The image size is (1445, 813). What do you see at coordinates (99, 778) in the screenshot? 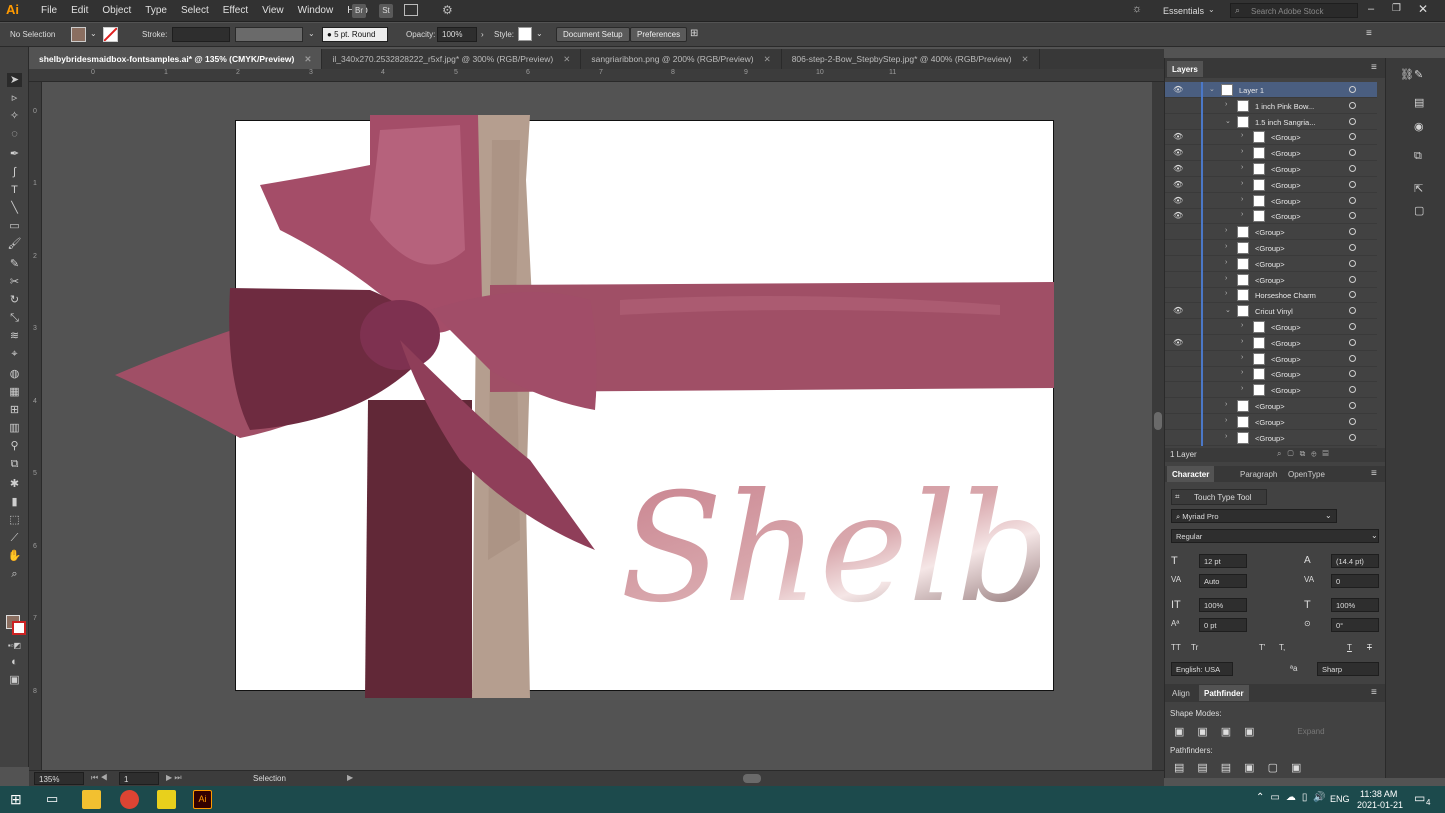
I see `artboard-nav-first-icon: ⏮ ◀` at bounding box center [99, 778].